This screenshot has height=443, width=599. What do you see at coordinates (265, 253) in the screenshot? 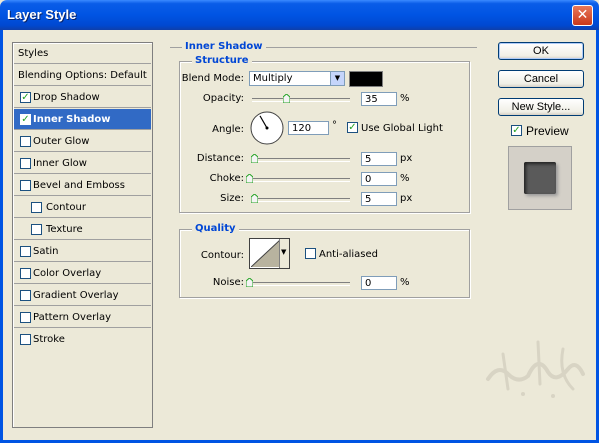
I see `contour-curve-icon` at bounding box center [265, 253].